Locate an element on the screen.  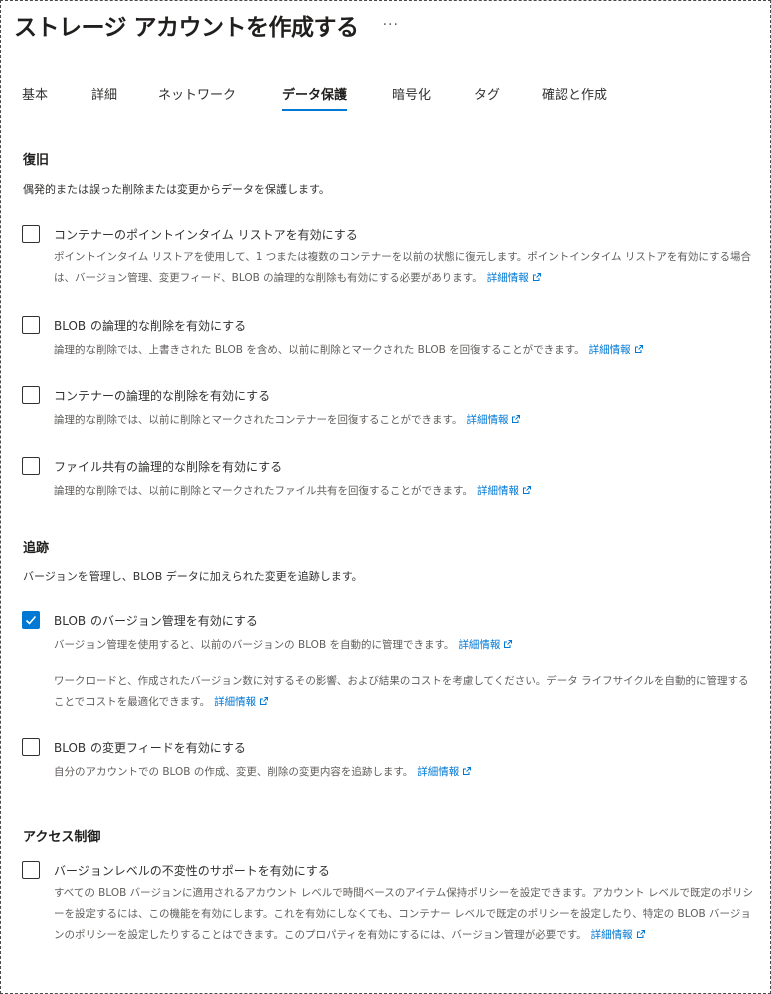
tab-data-protection: データ保護 is located at coordinates (315, 97).